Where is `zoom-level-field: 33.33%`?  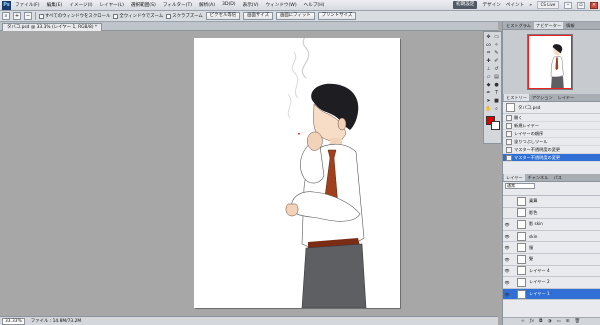
zoom-level-field: 33.33% is located at coordinates (13, 321).